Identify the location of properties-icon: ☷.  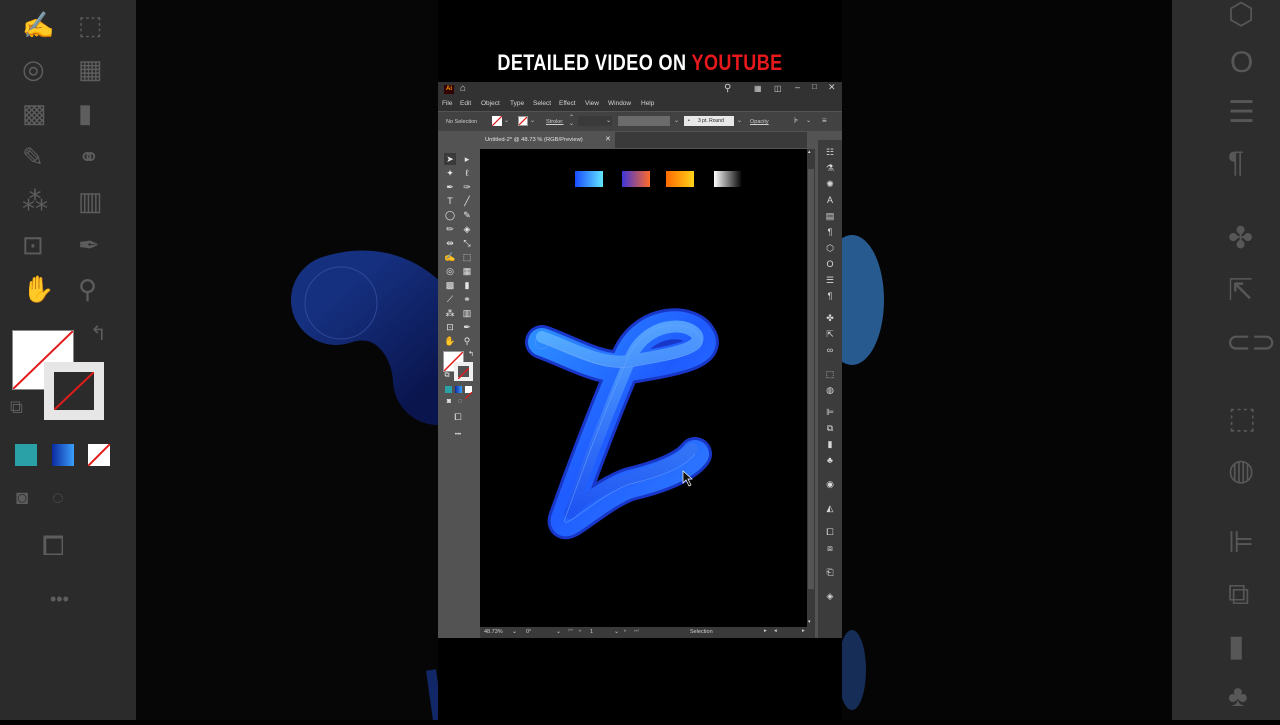
(830, 152).